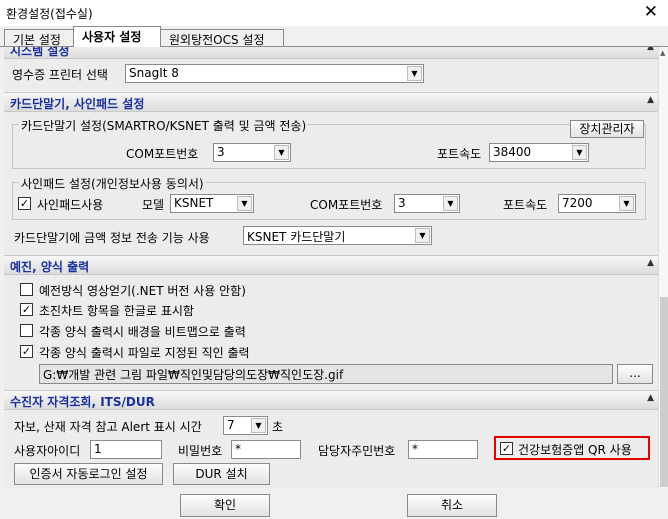 The width and height of the screenshot is (668, 519). What do you see at coordinates (575, 450) in the screenshot?
I see `qr-label: 건강보험증앱 QR 사용` at bounding box center [575, 450].